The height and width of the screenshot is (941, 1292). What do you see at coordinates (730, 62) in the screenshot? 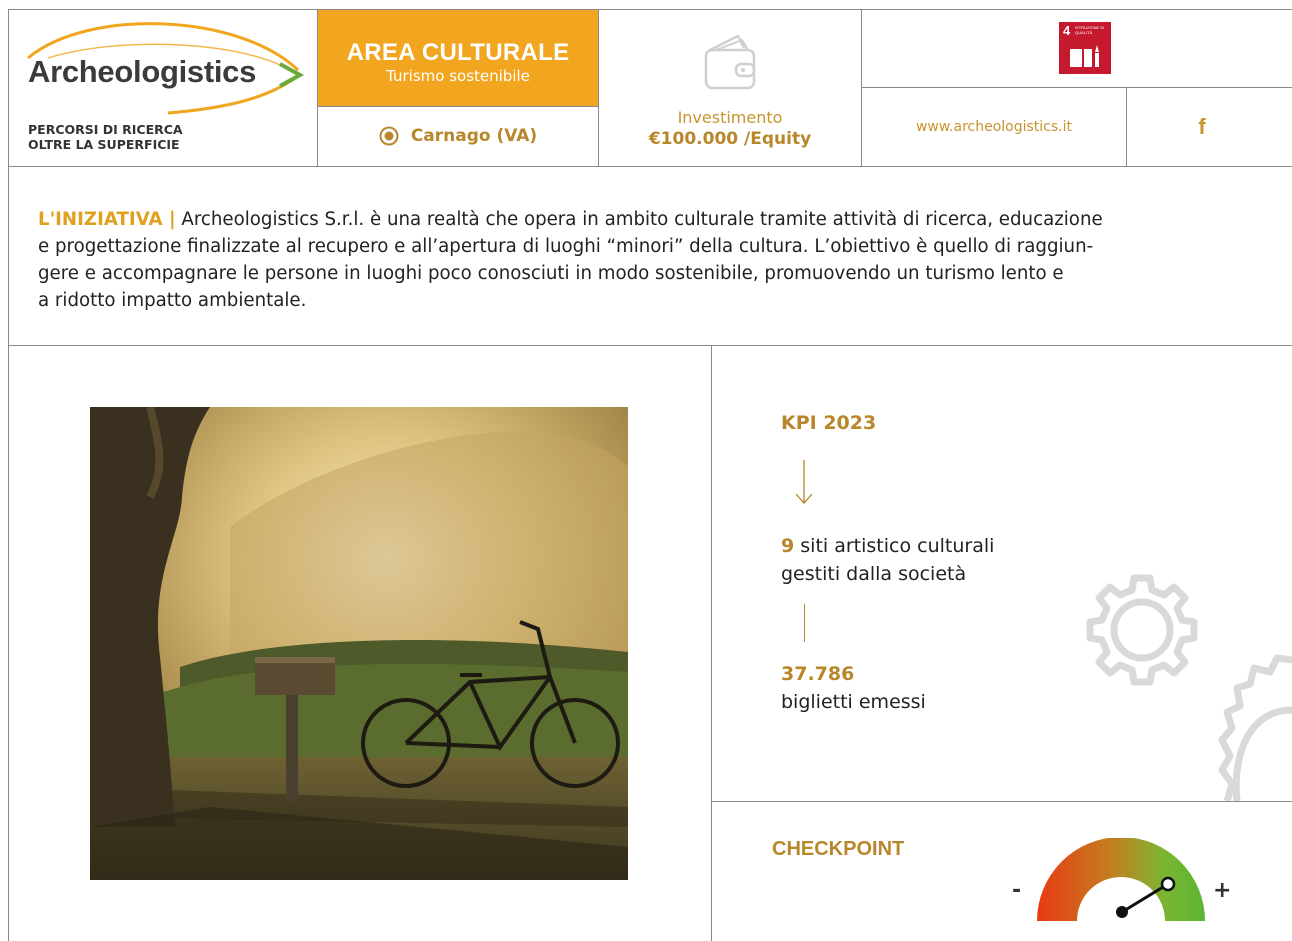
I see `wallet-icon` at bounding box center [730, 62].